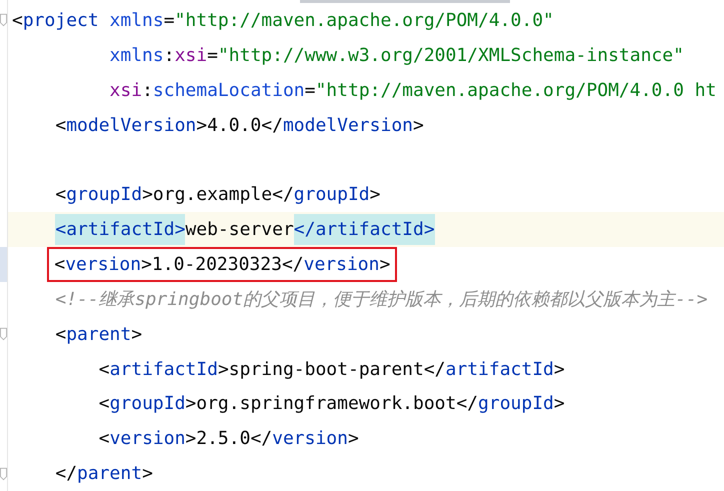 This screenshot has height=491, width=724. I want to click on code-comment: <!--继承springboot的父项目，便于维护版本，后期的依赖都以父版本为主-->, so click(381, 300).